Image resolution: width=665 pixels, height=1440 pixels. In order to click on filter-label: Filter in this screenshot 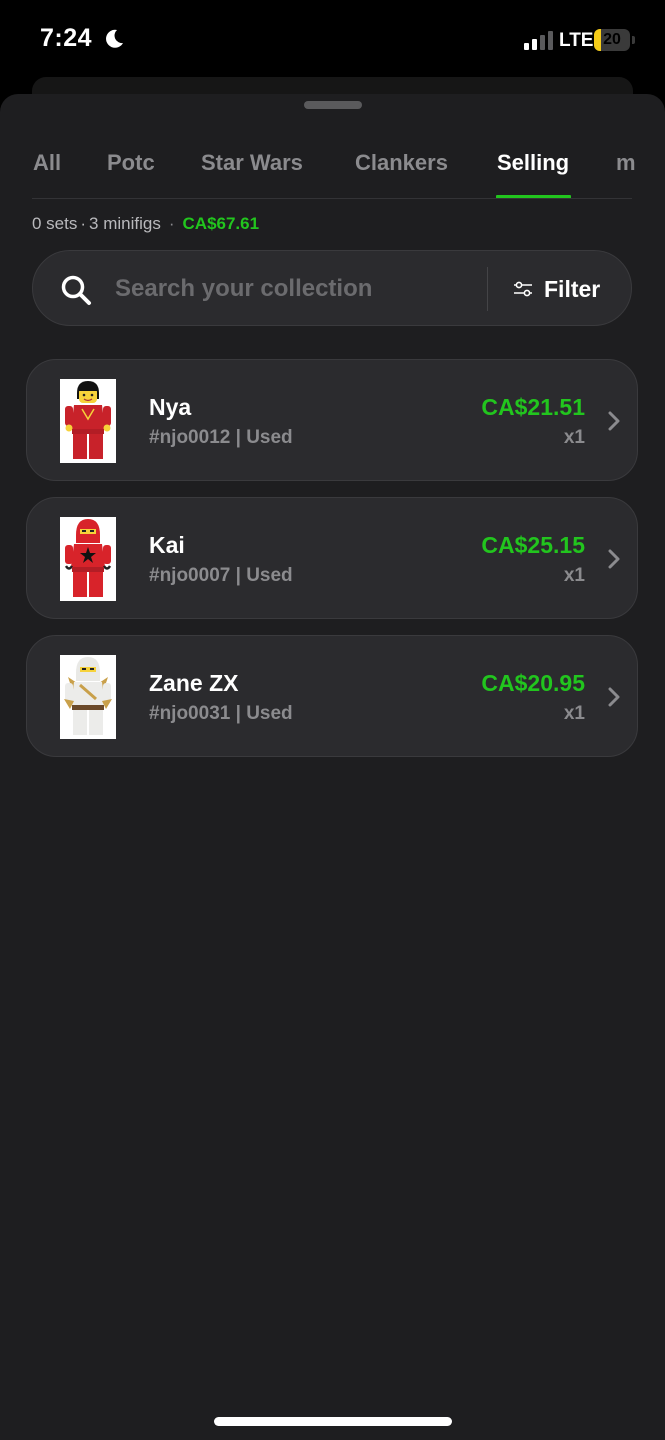, I will do `click(572, 289)`.